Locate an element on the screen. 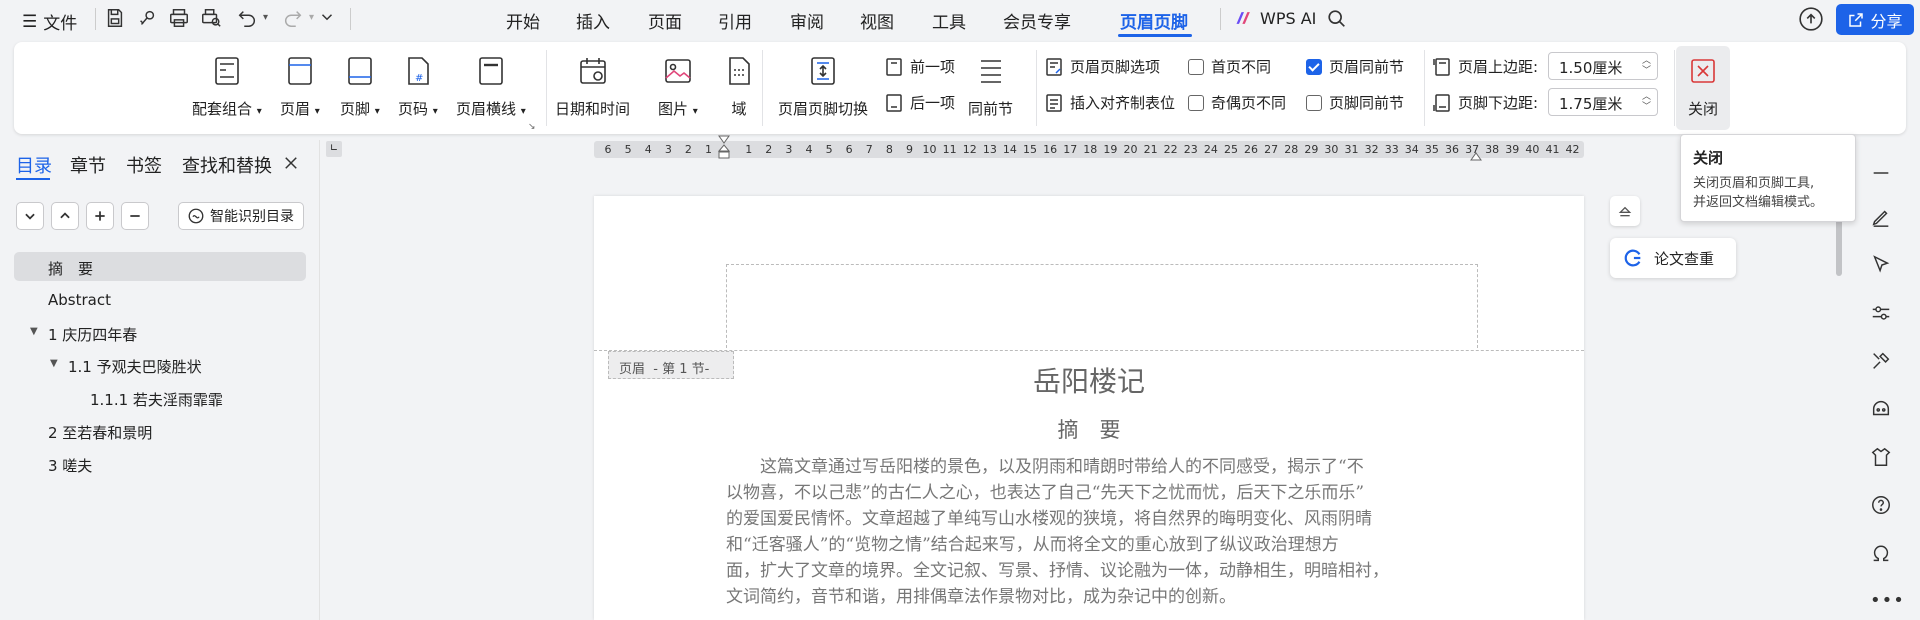 The image size is (1920, 620). adjust-sliders-icon is located at coordinates (1881, 313).